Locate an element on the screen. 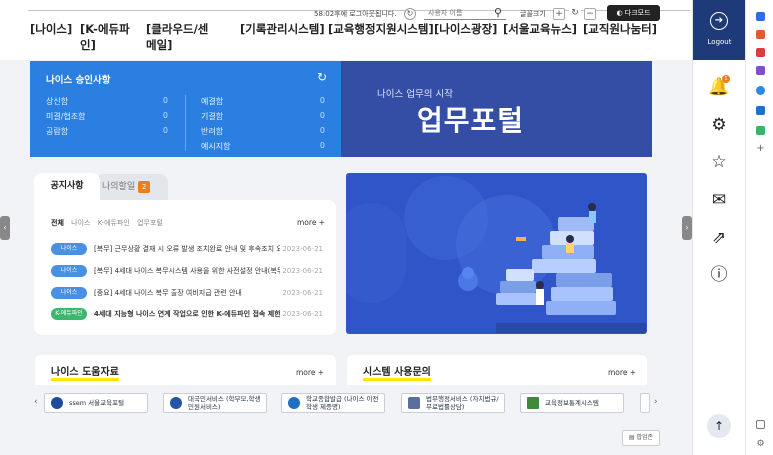 Image resolution: width=773 pixels, height=455 pixels. help-resources-panel: 나이스 도움자료 more + is located at coordinates (185, 370).